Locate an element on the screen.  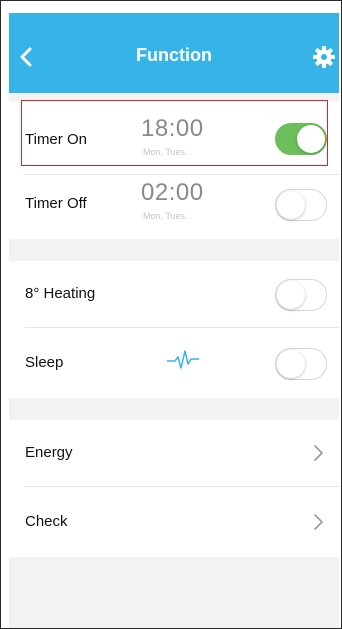
page-title: Function is located at coordinates (174, 55).